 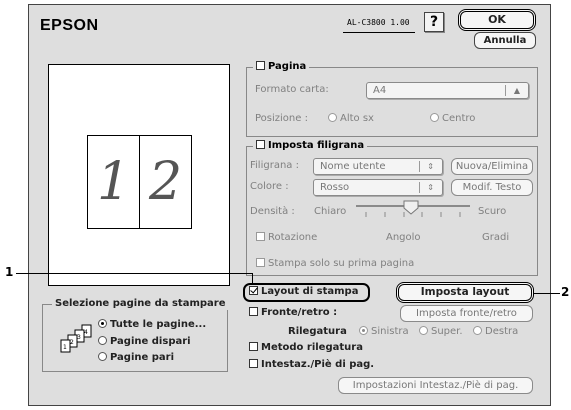 What do you see at coordinates (423, 330) in the screenshot?
I see `binding-top-radio` at bounding box center [423, 330].